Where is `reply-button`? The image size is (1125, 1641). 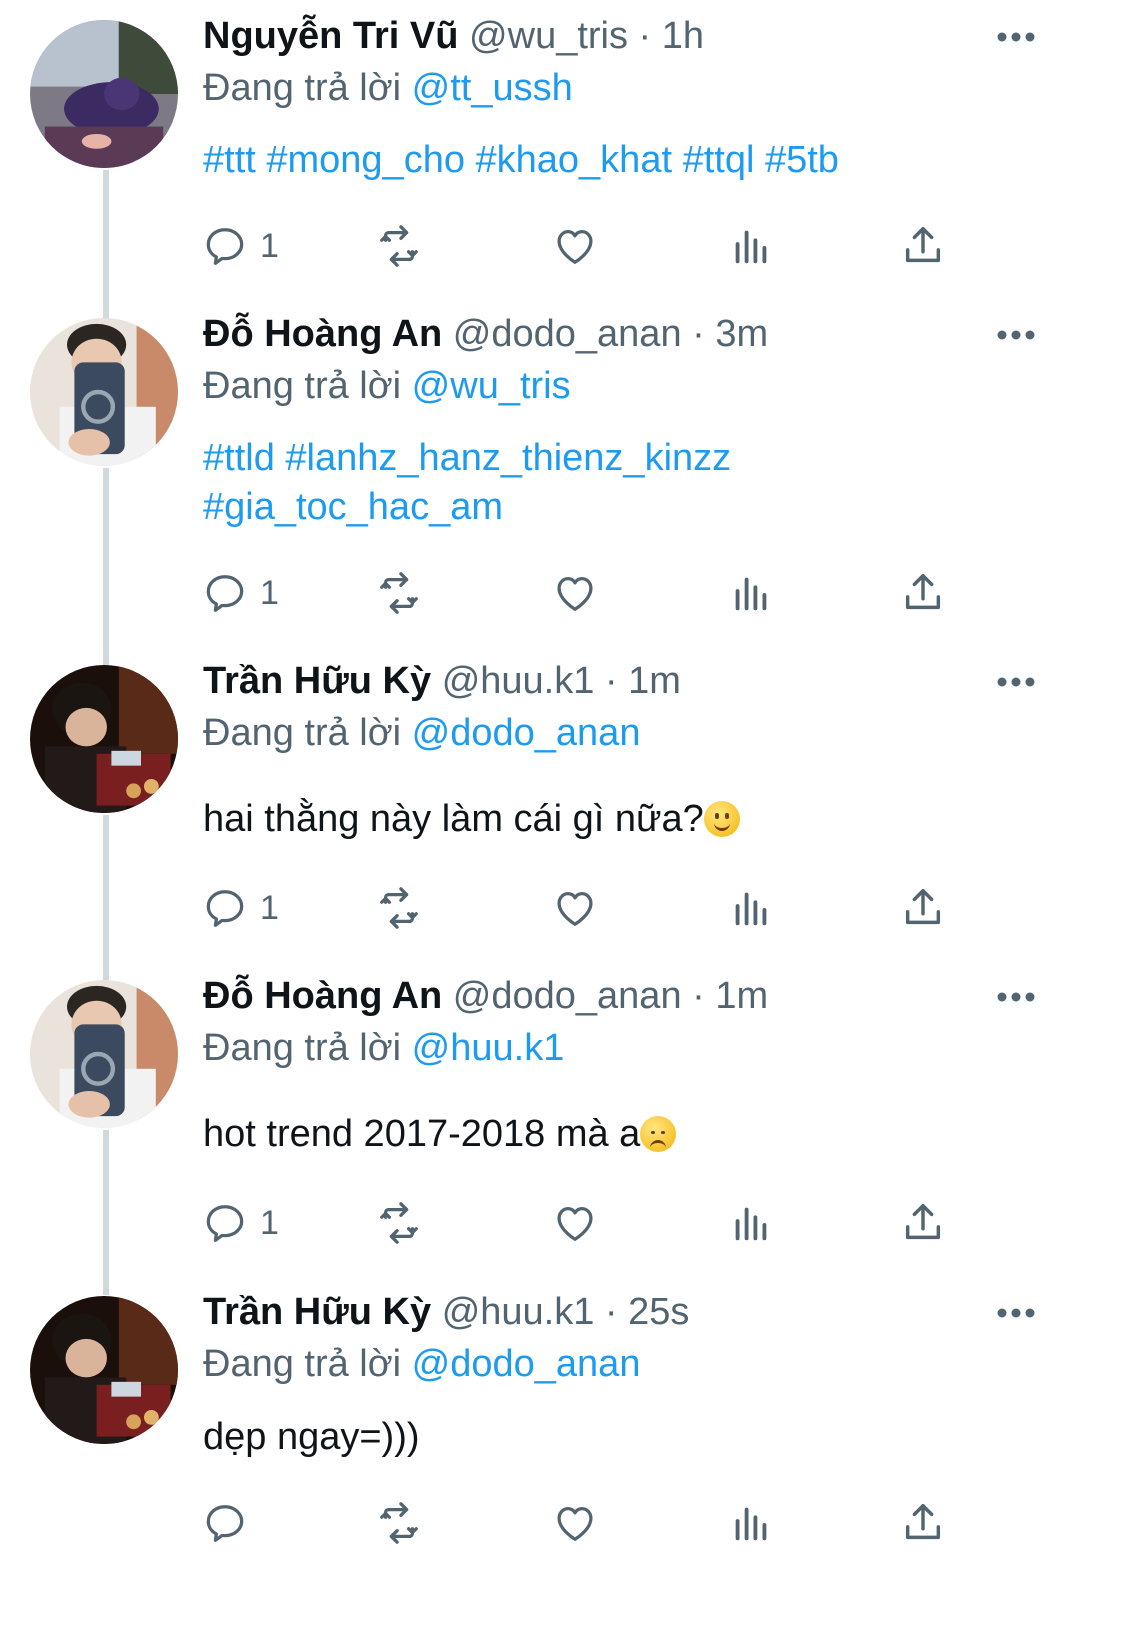 reply-button is located at coordinates (231, 1523).